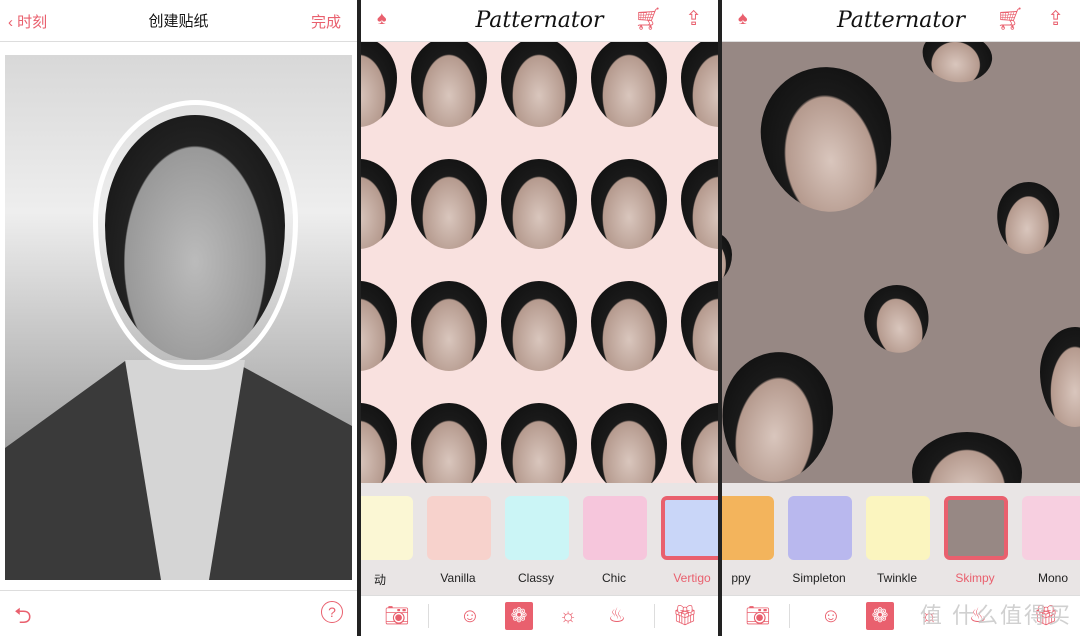  What do you see at coordinates (897, 578) in the screenshot?
I see `pattern-label: Twinkle` at bounding box center [897, 578].